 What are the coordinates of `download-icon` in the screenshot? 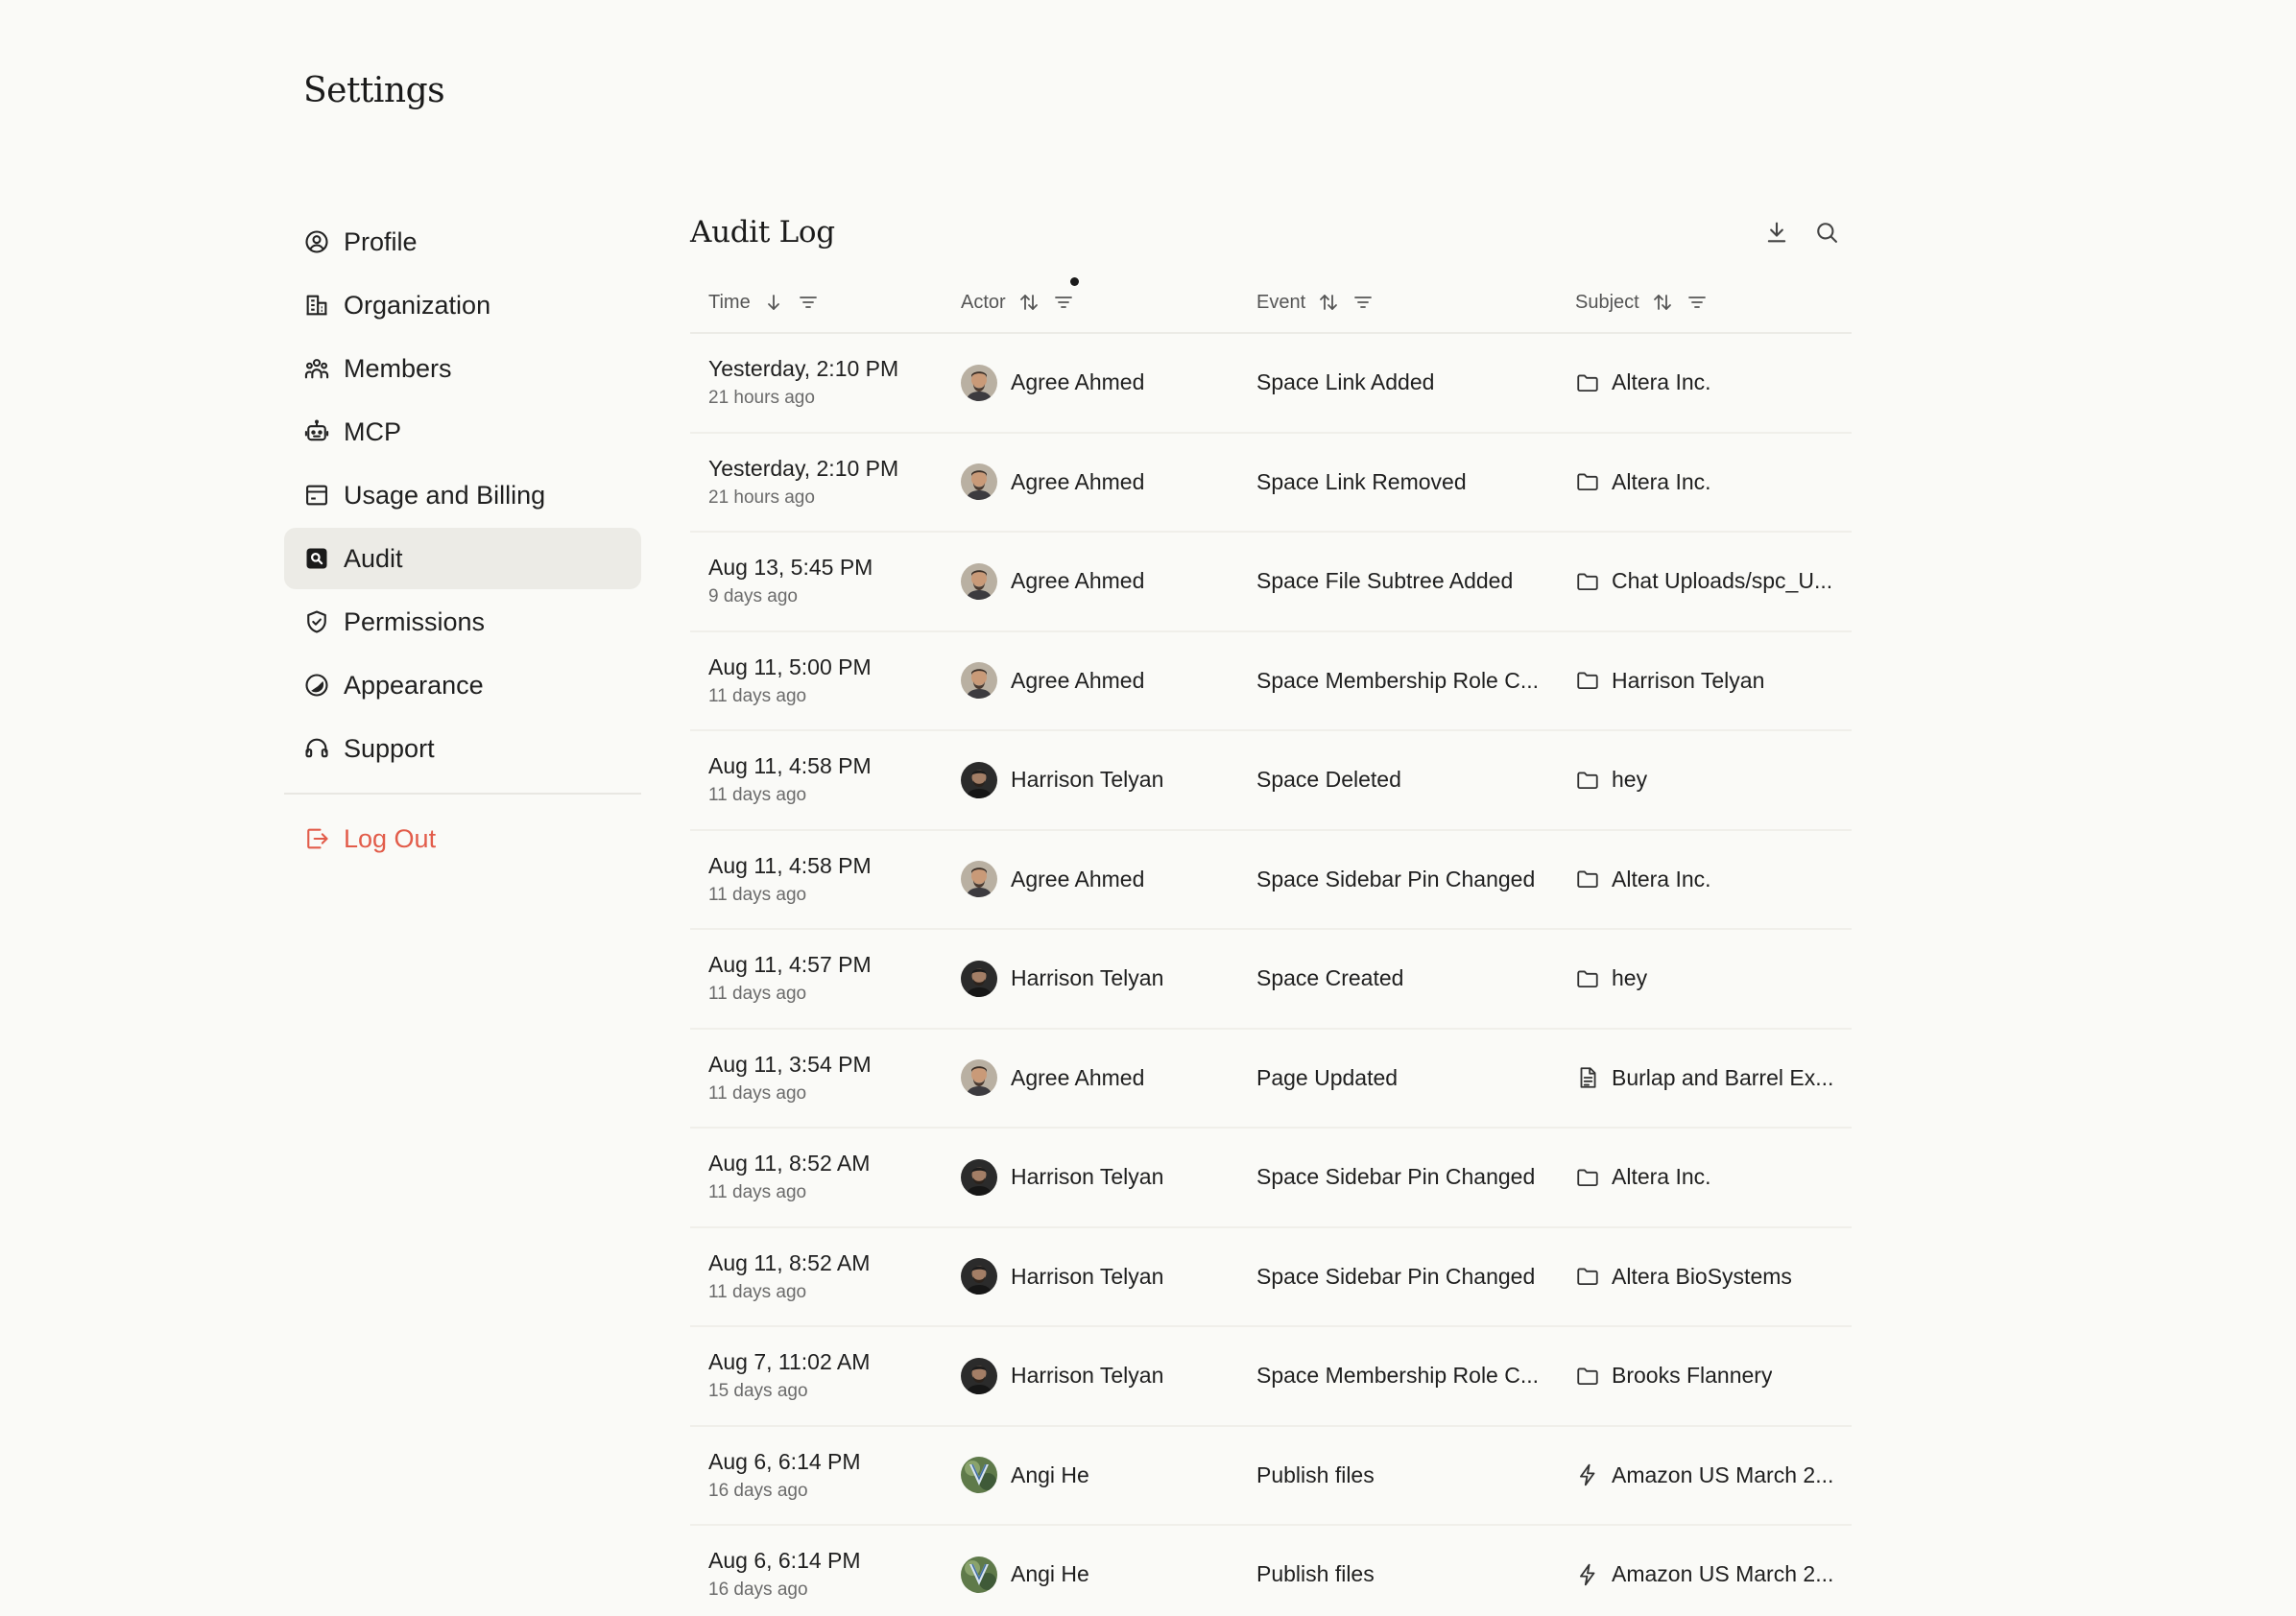 It's located at (1777, 232).